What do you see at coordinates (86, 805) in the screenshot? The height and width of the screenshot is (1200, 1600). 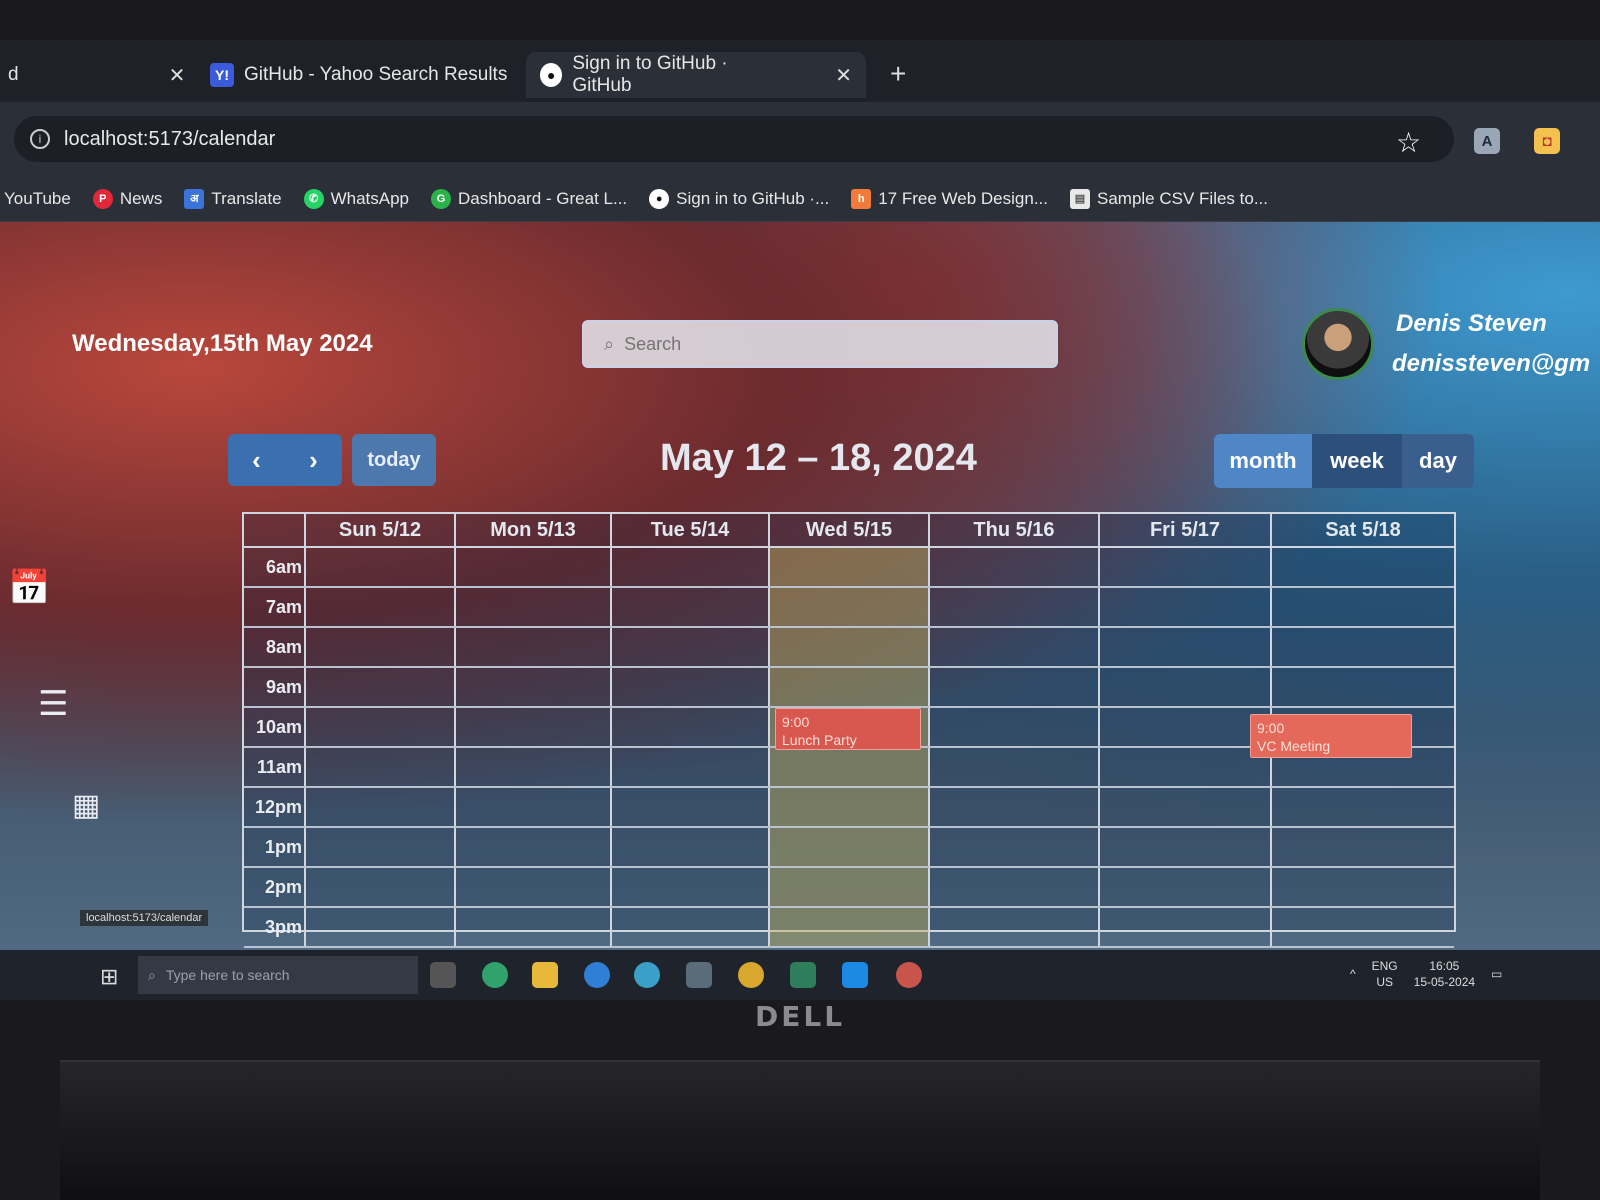 I see `grid-table-icon: ▦` at bounding box center [86, 805].